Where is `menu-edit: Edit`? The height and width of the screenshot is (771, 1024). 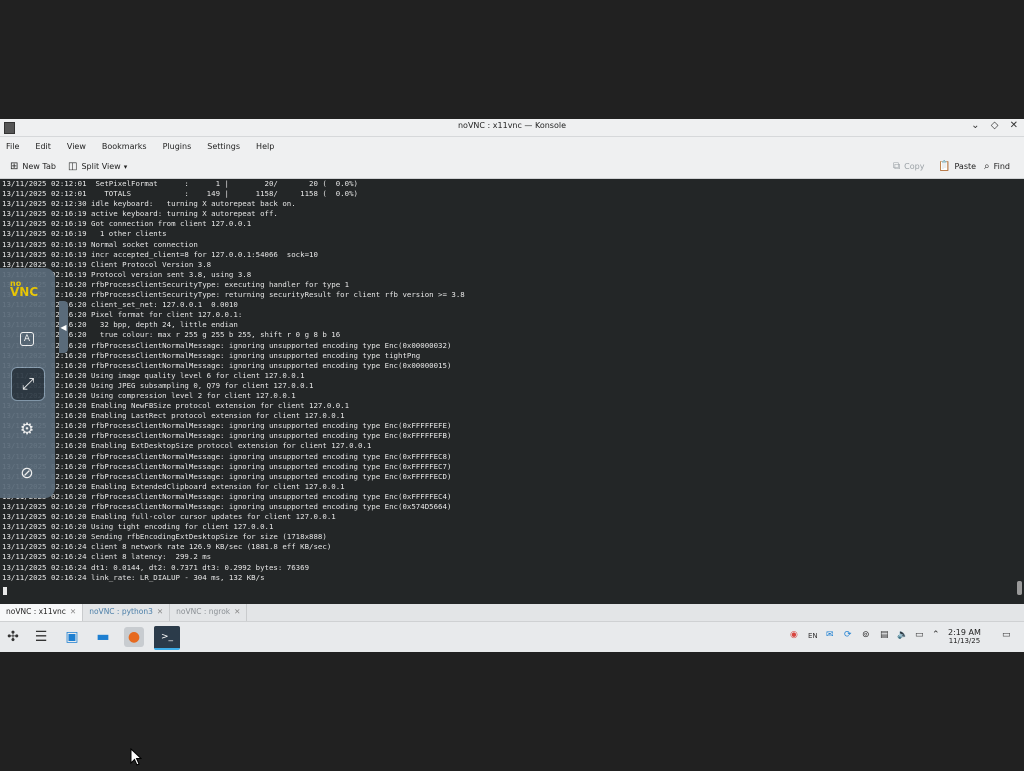 menu-edit: Edit is located at coordinates (43, 146).